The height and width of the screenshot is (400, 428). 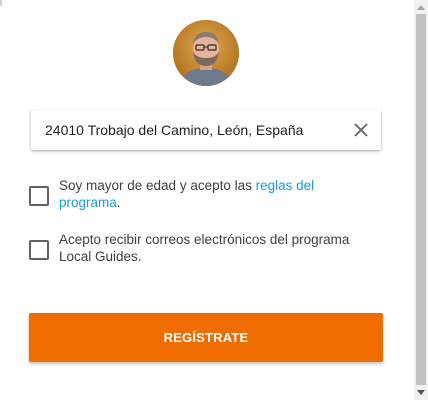 I want to click on age-consent-checkbox, so click(x=39, y=196).